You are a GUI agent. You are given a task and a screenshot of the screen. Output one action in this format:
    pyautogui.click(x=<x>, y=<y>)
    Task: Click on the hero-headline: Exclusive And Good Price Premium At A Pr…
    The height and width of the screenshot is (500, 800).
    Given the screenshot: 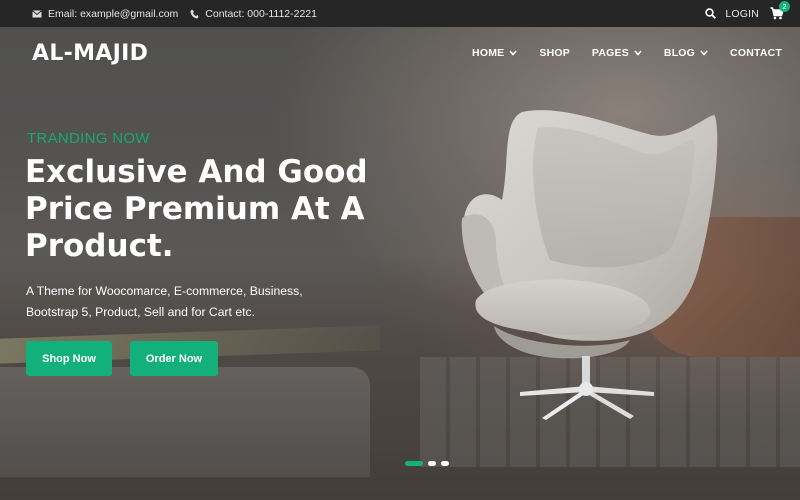 What is the action you would take?
    pyautogui.click(x=196, y=209)
    